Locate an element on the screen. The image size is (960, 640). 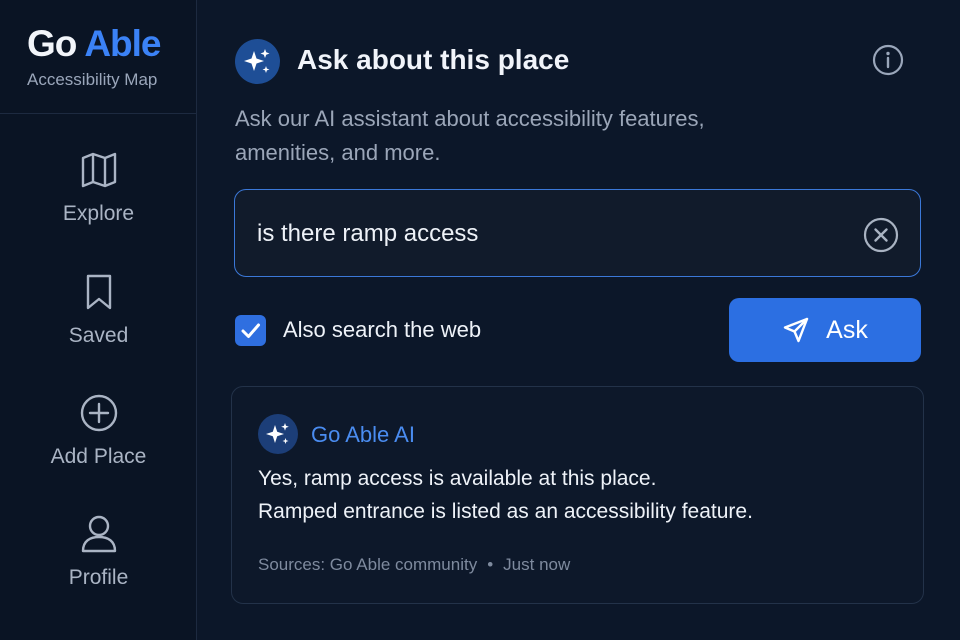
ai-sparkle-badge is located at coordinates (257, 61).